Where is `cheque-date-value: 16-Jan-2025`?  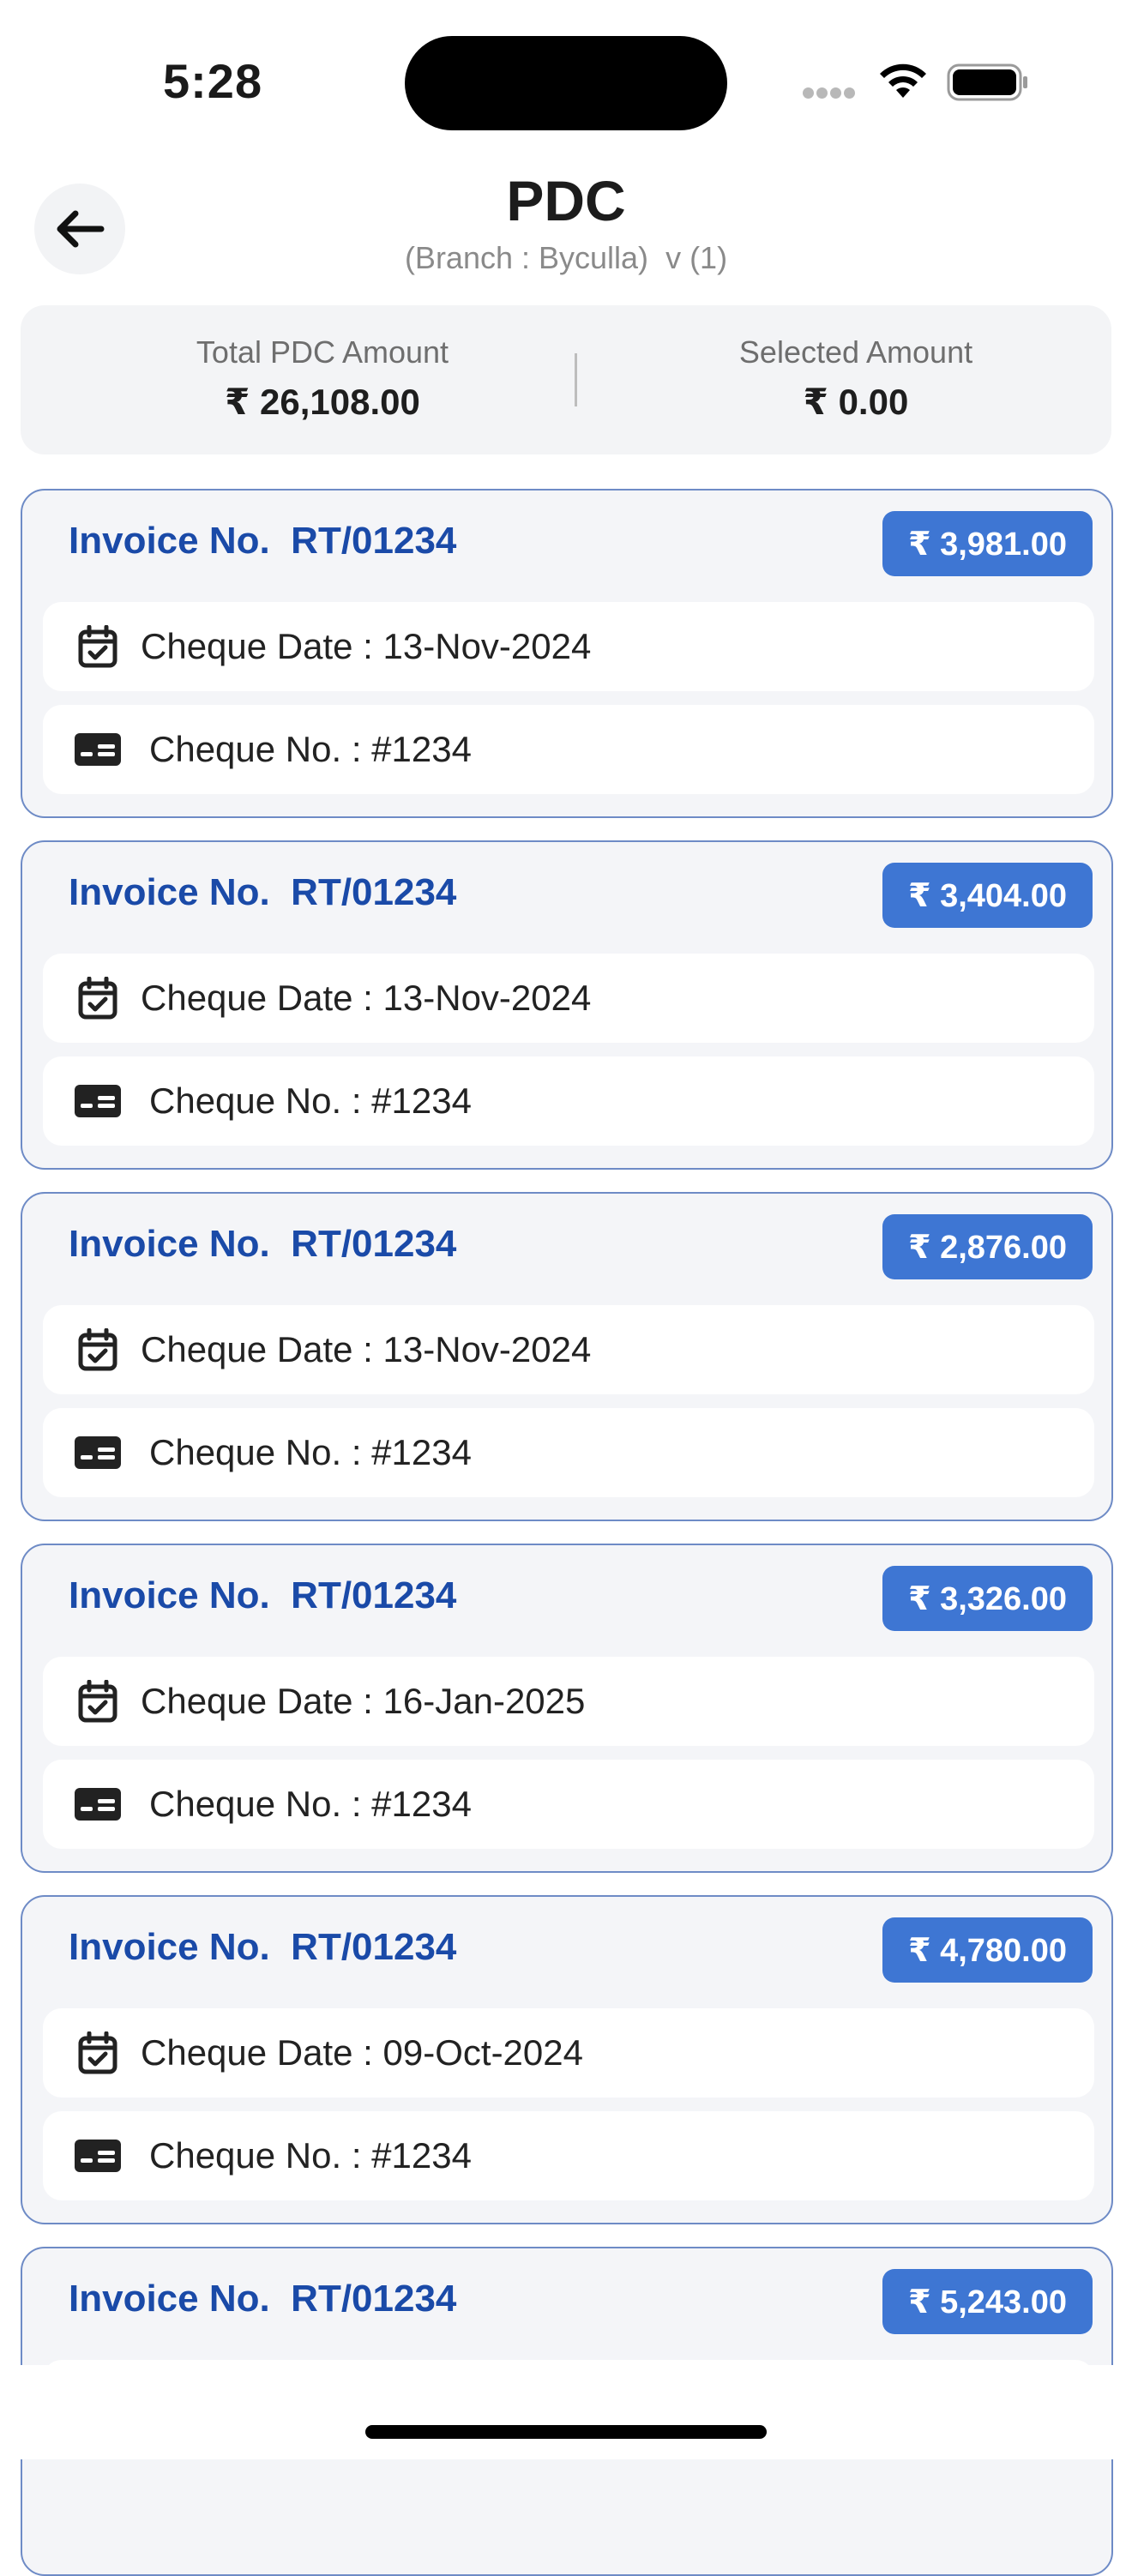
cheque-date-value: 16-Jan-2025 is located at coordinates (484, 1701).